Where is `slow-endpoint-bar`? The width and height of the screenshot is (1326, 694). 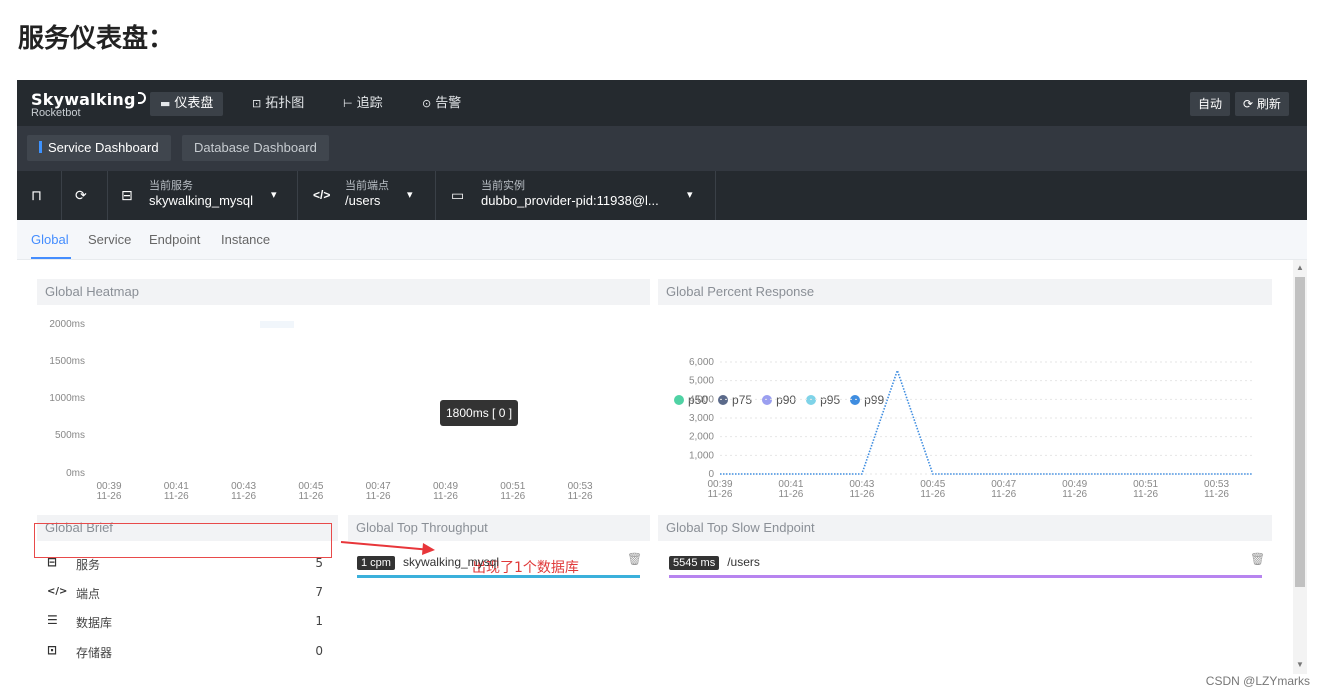 slow-endpoint-bar is located at coordinates (965, 576).